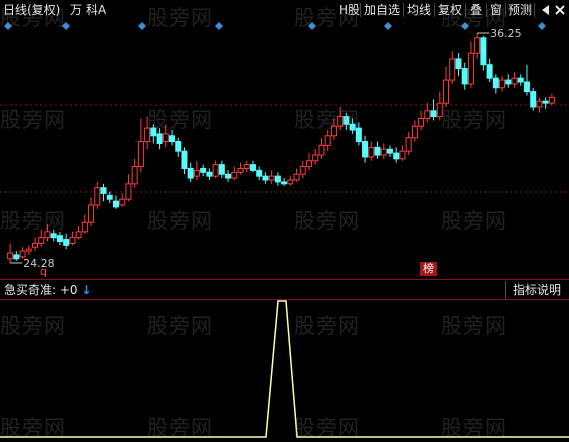  Describe the element at coordinates (76, 10) in the screenshot. I see `unit-selector: 万` at that location.